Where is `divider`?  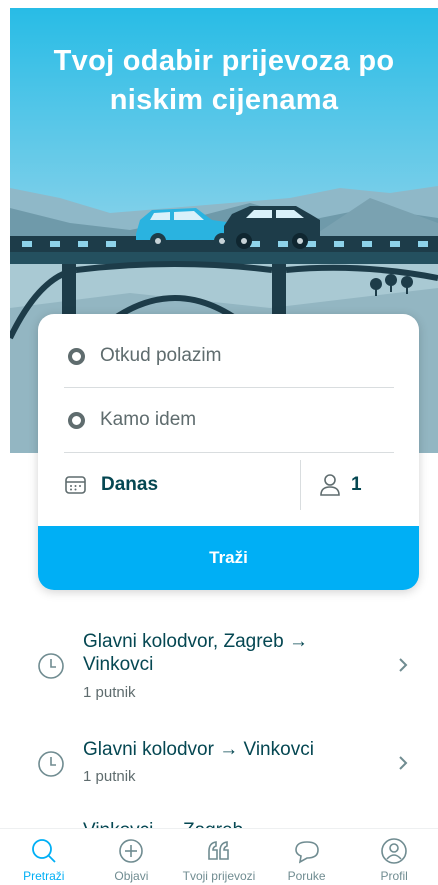 divider is located at coordinates (229, 452).